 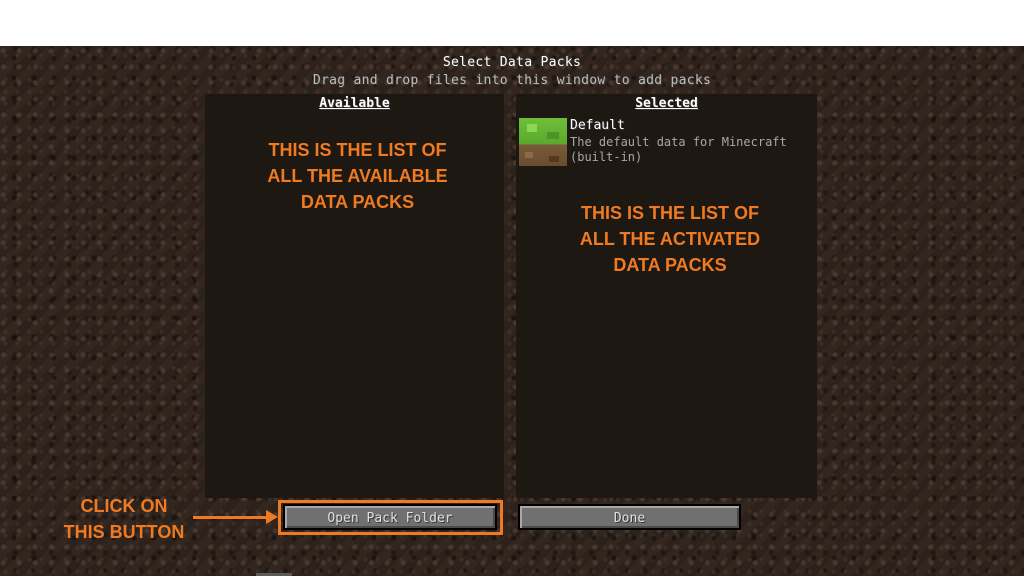 I want to click on annotation-click: CLICK ON THIS BUTTON, so click(x=124, y=519).